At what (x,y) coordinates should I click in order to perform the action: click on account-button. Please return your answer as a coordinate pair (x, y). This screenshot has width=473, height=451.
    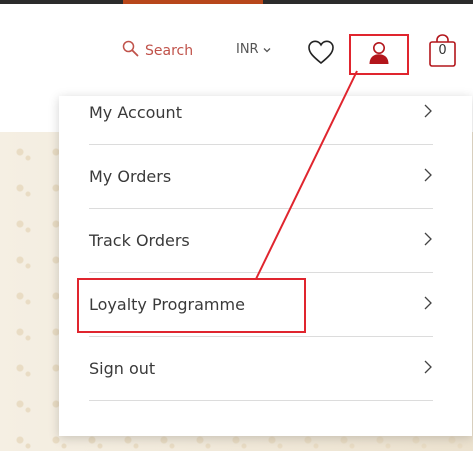
    Looking at the image, I should click on (379, 54).